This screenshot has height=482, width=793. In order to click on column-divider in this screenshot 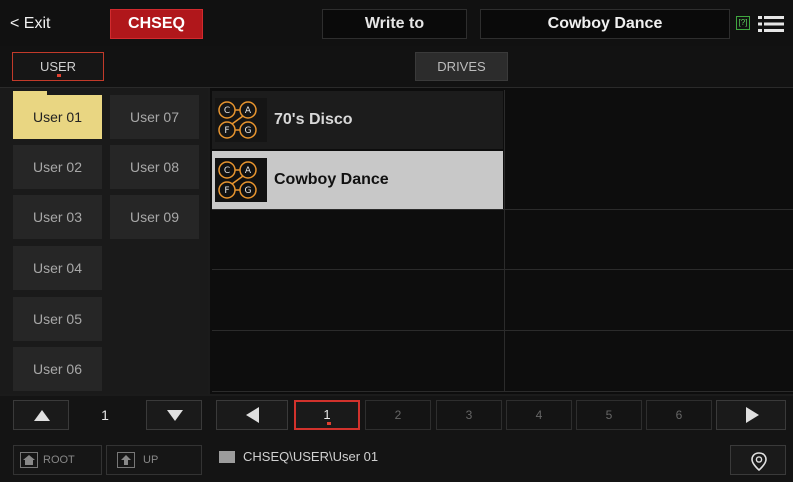, I will do `click(504, 241)`.